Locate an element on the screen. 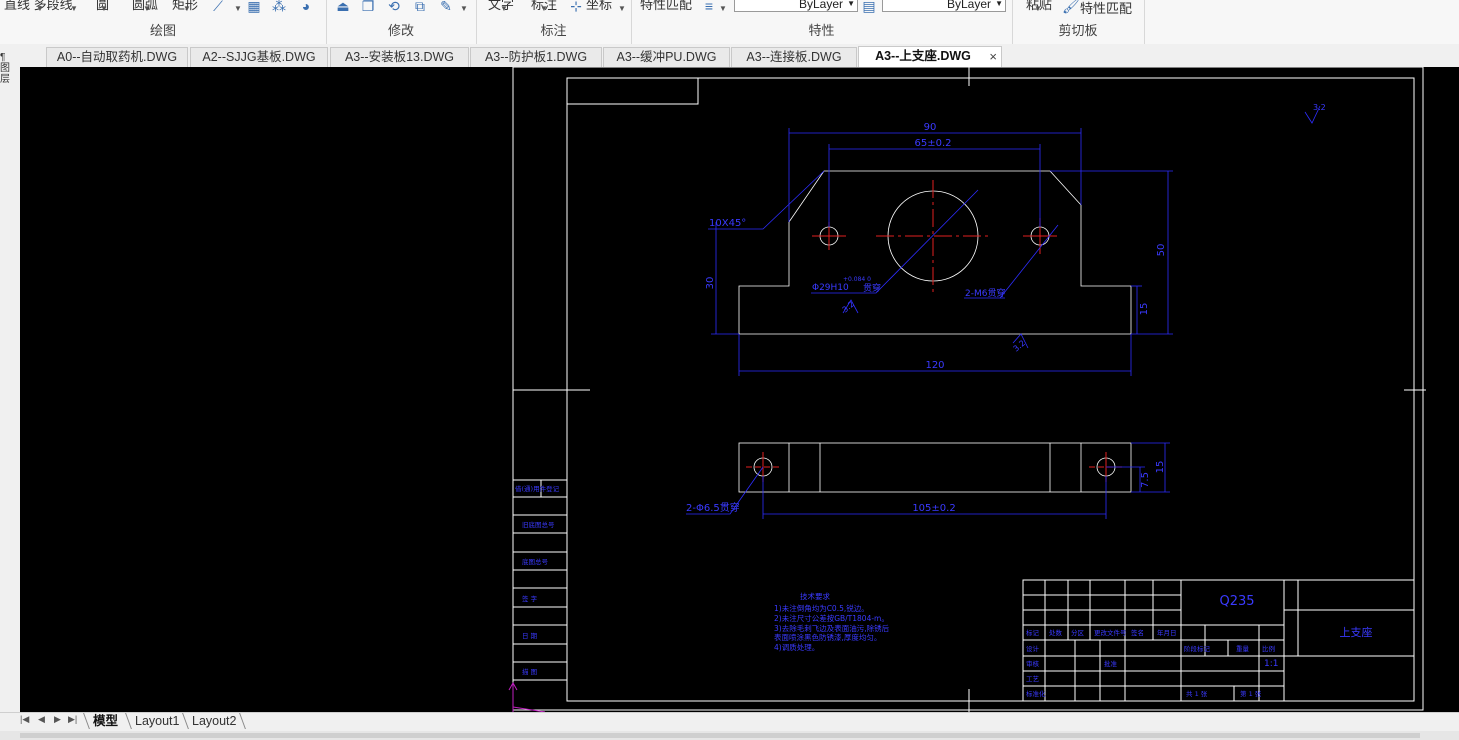 The height and width of the screenshot is (740, 1459). prev-layout-button: ◀ is located at coordinates (41, 719).